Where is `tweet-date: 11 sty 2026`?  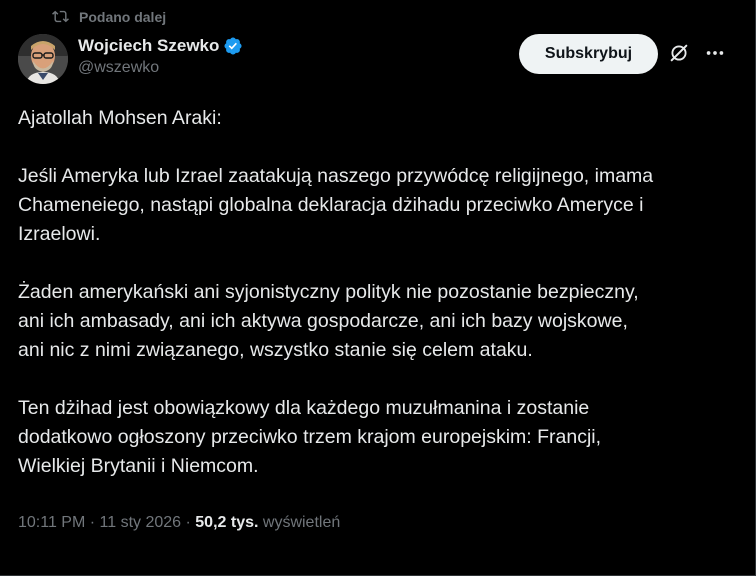
tweet-date: 11 sty 2026 is located at coordinates (141, 523).